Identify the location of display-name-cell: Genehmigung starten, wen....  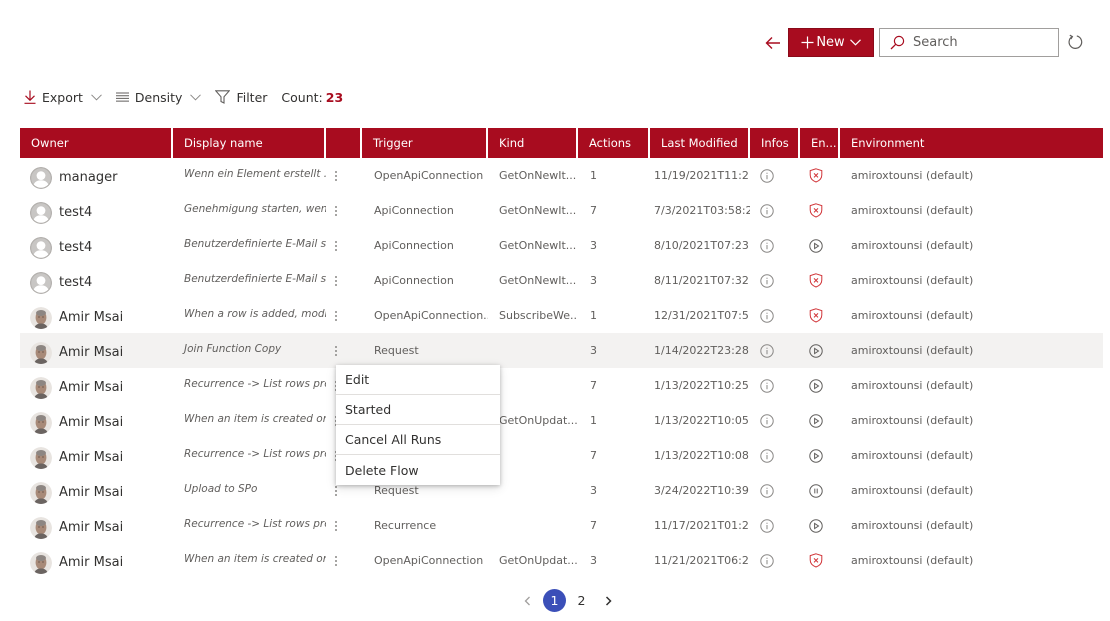
(249, 210).